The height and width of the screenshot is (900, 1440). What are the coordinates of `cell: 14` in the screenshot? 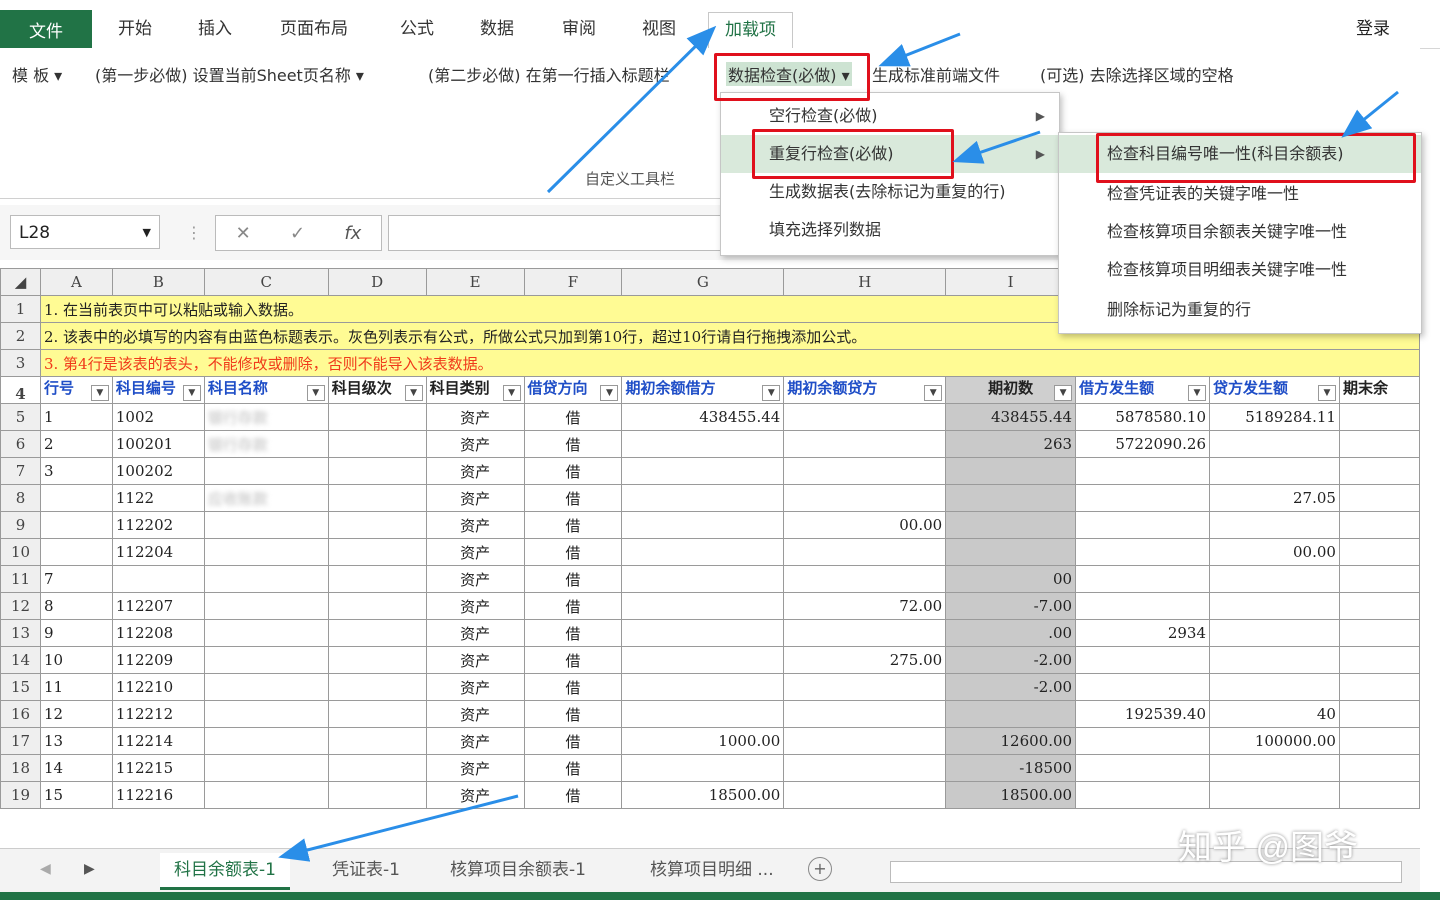 It's located at (76, 768).